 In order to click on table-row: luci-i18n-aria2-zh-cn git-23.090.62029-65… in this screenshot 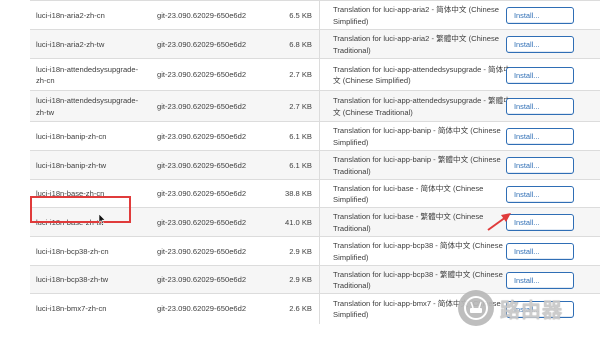, I will do `click(315, 15)`.